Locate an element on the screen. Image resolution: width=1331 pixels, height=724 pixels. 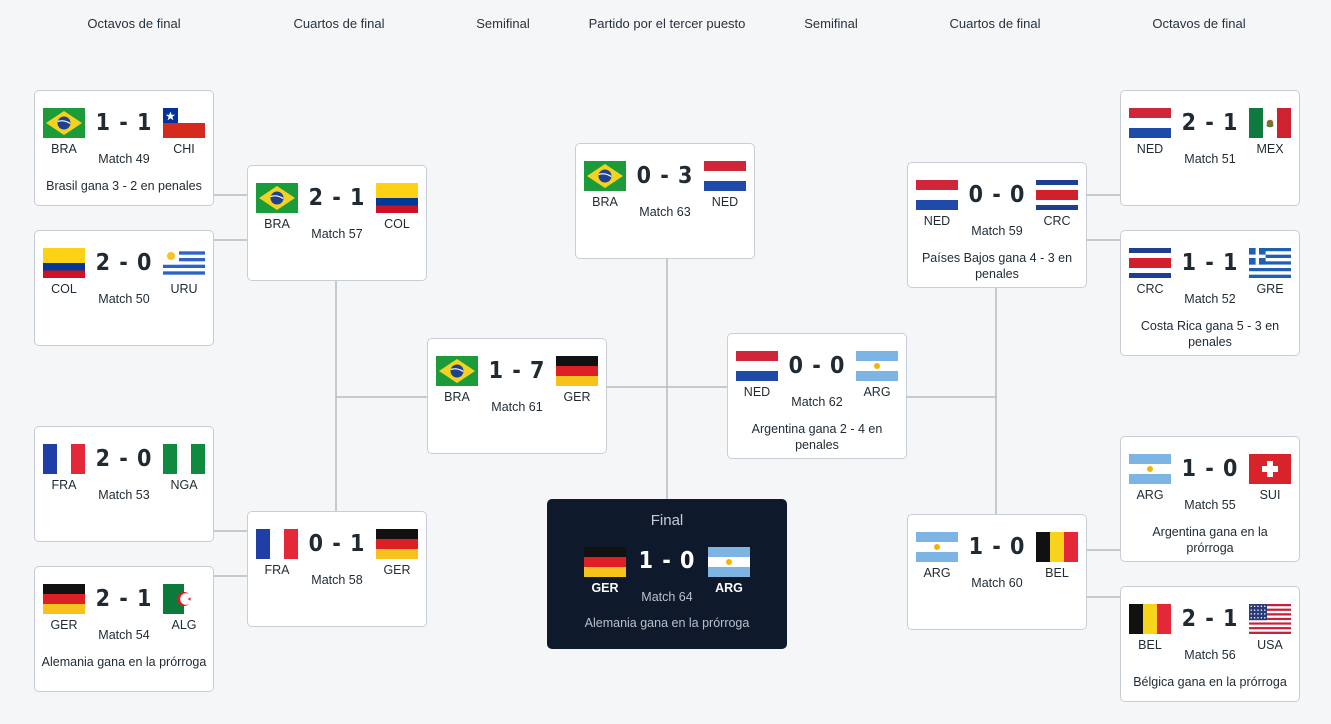
away-team: CRC is located at coordinates (1057, 204).